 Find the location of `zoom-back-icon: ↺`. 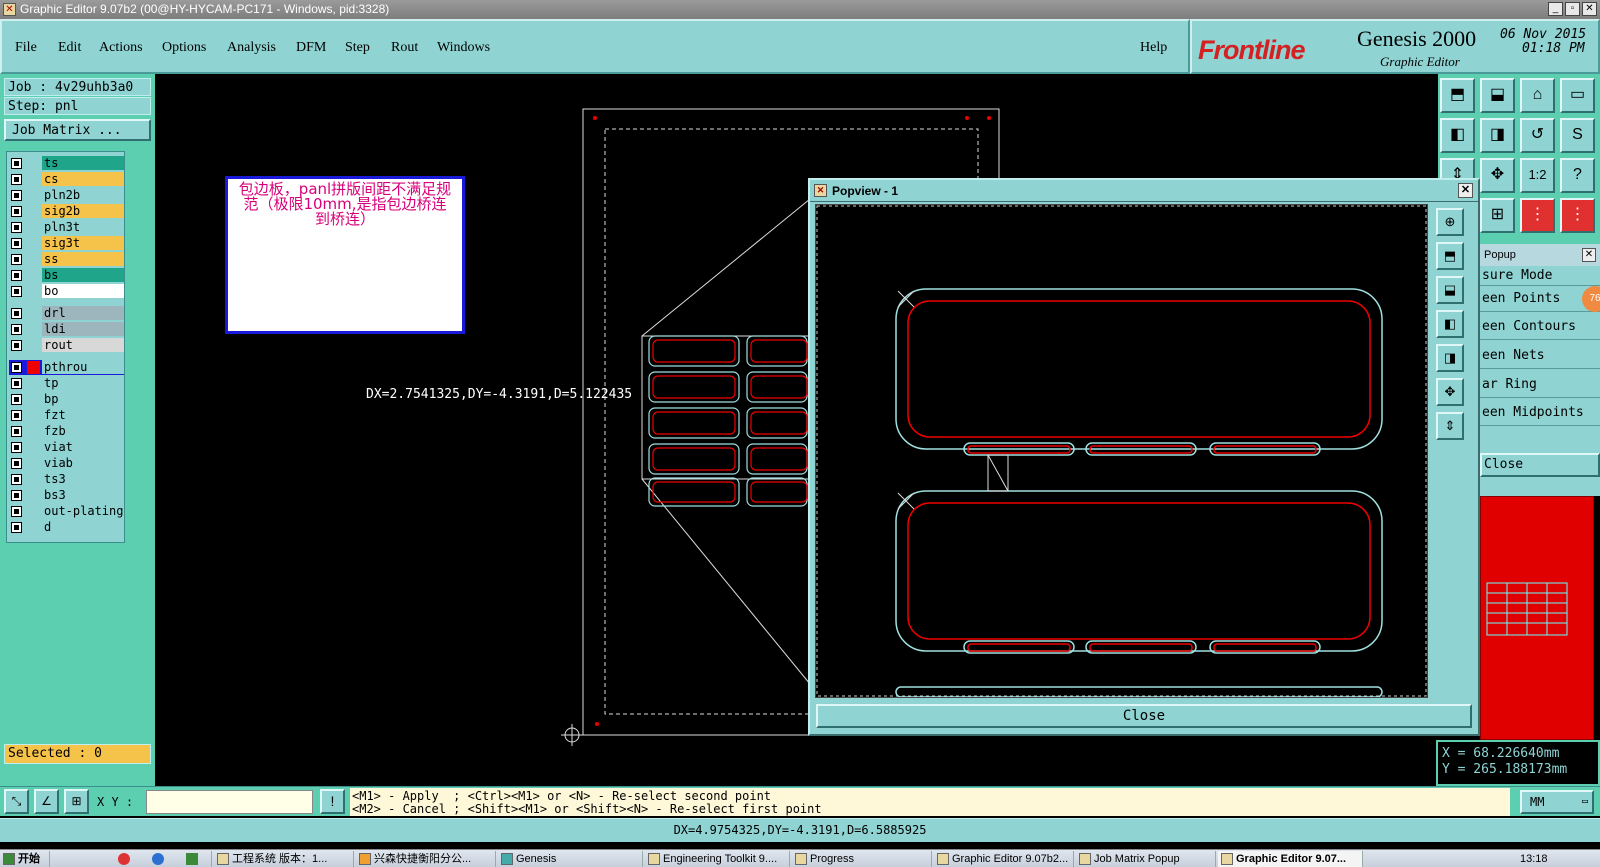

zoom-back-icon: ↺ is located at coordinates (1537, 135).